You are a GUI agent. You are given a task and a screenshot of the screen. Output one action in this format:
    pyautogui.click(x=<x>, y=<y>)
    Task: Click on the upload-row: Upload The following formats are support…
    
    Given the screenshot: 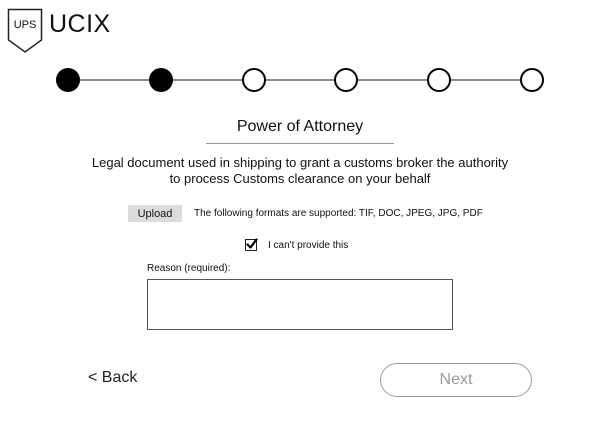 What is the action you would take?
    pyautogui.click(x=305, y=213)
    